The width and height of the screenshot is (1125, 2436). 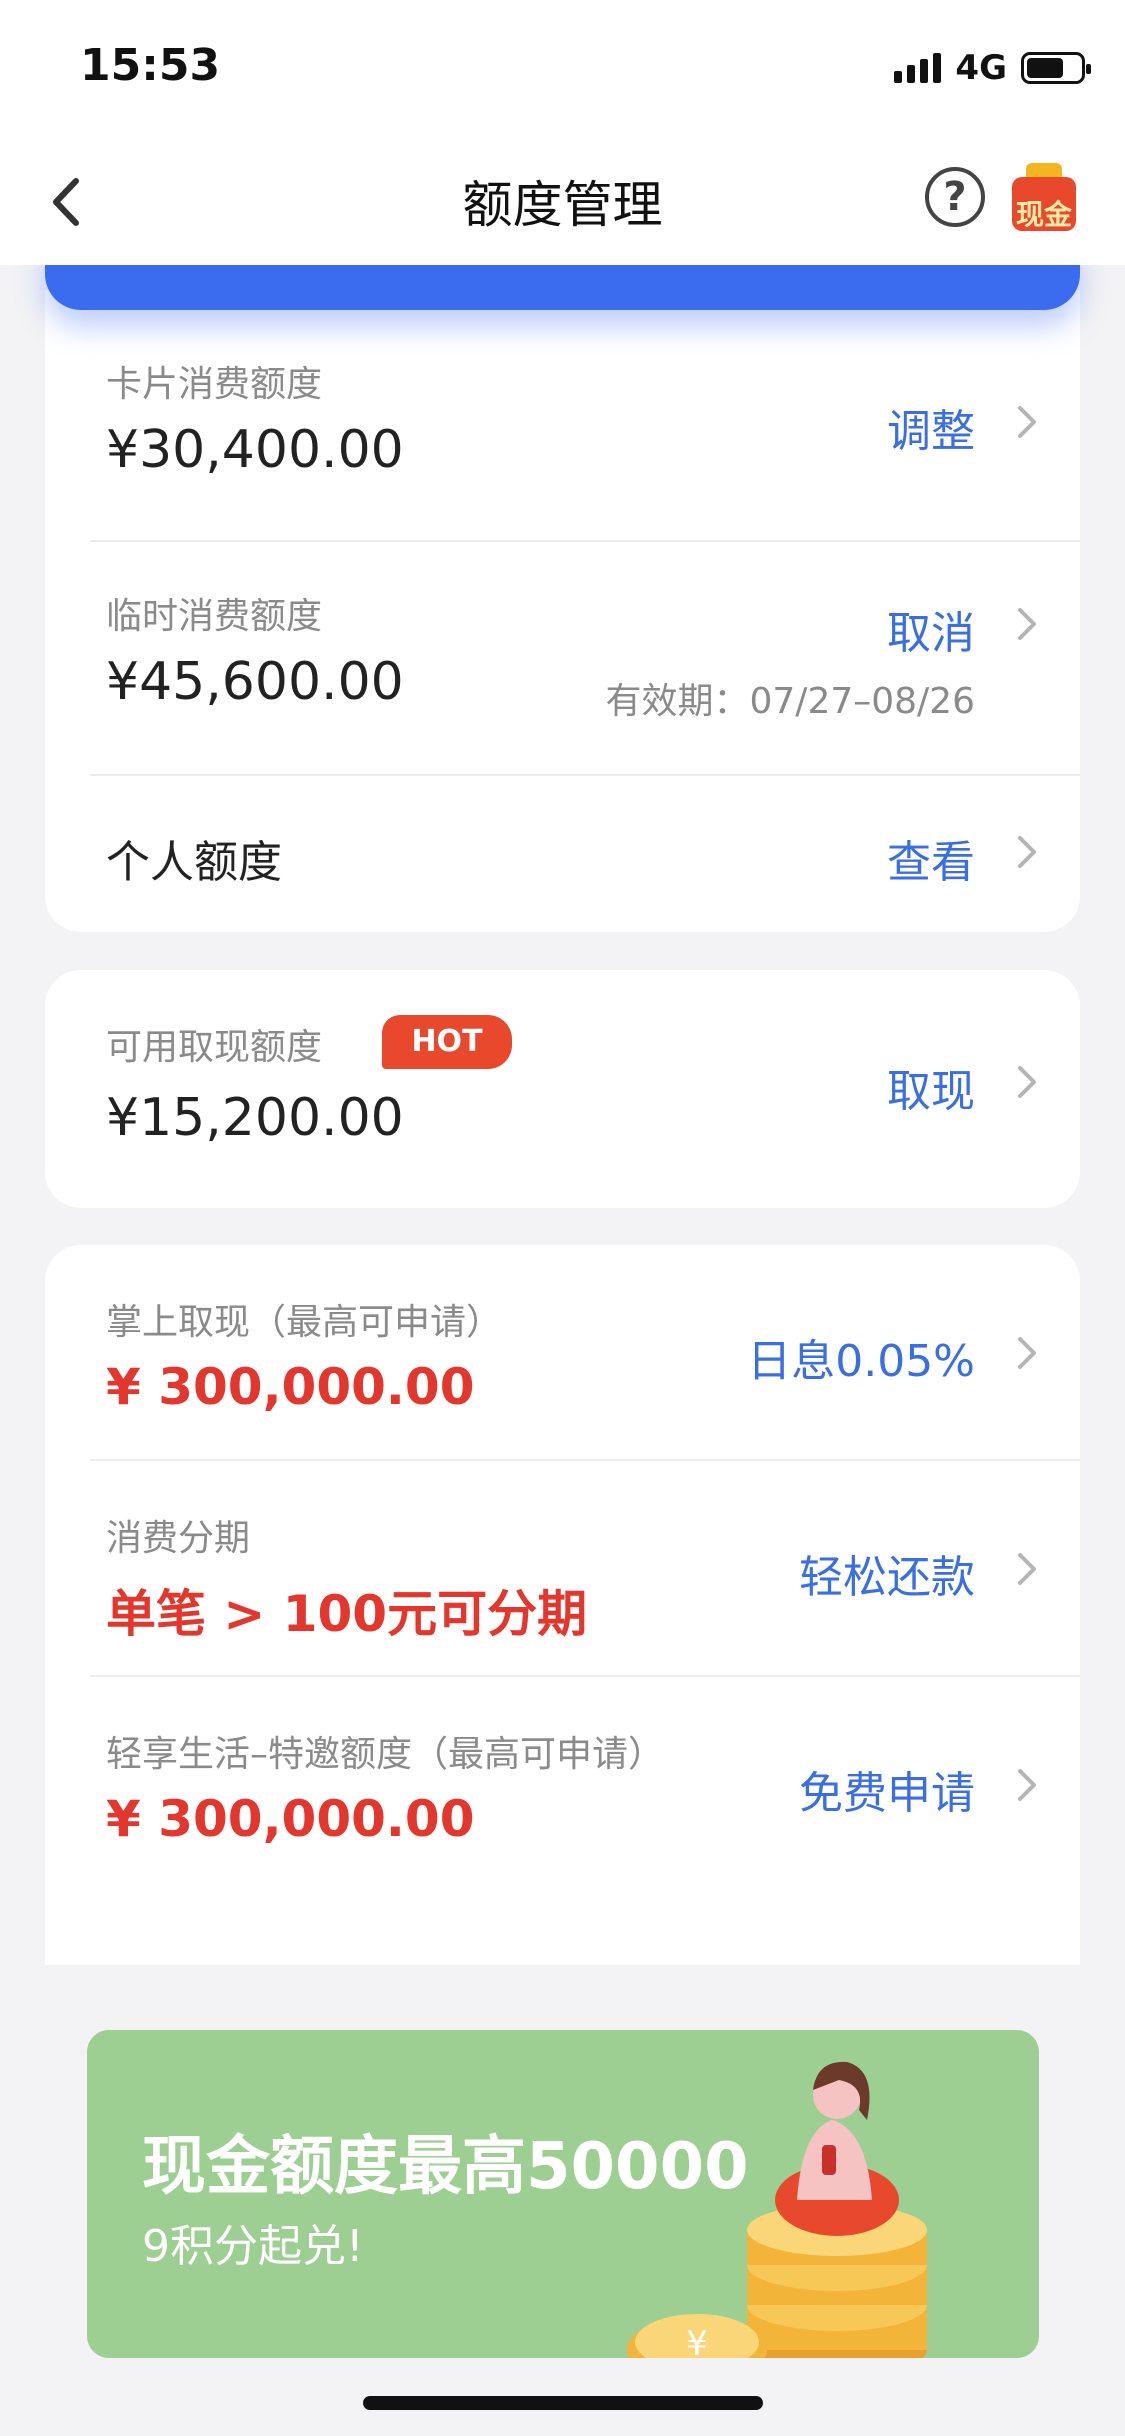 I want to click on temporary-limit-label: 临时消费额度, so click(x=214, y=616).